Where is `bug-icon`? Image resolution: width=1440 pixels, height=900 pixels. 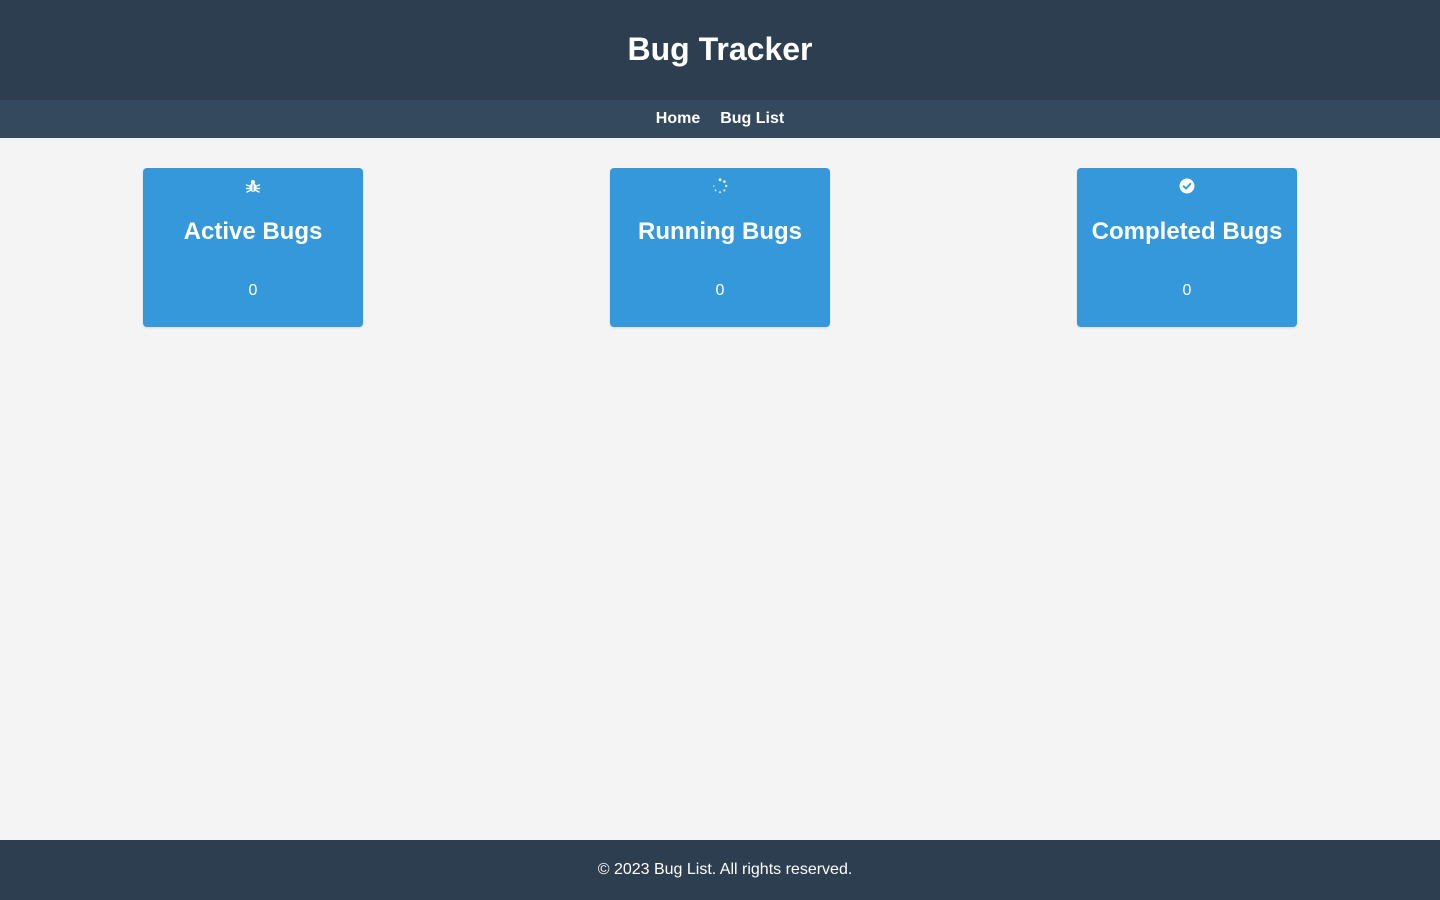
bug-icon is located at coordinates (253, 186).